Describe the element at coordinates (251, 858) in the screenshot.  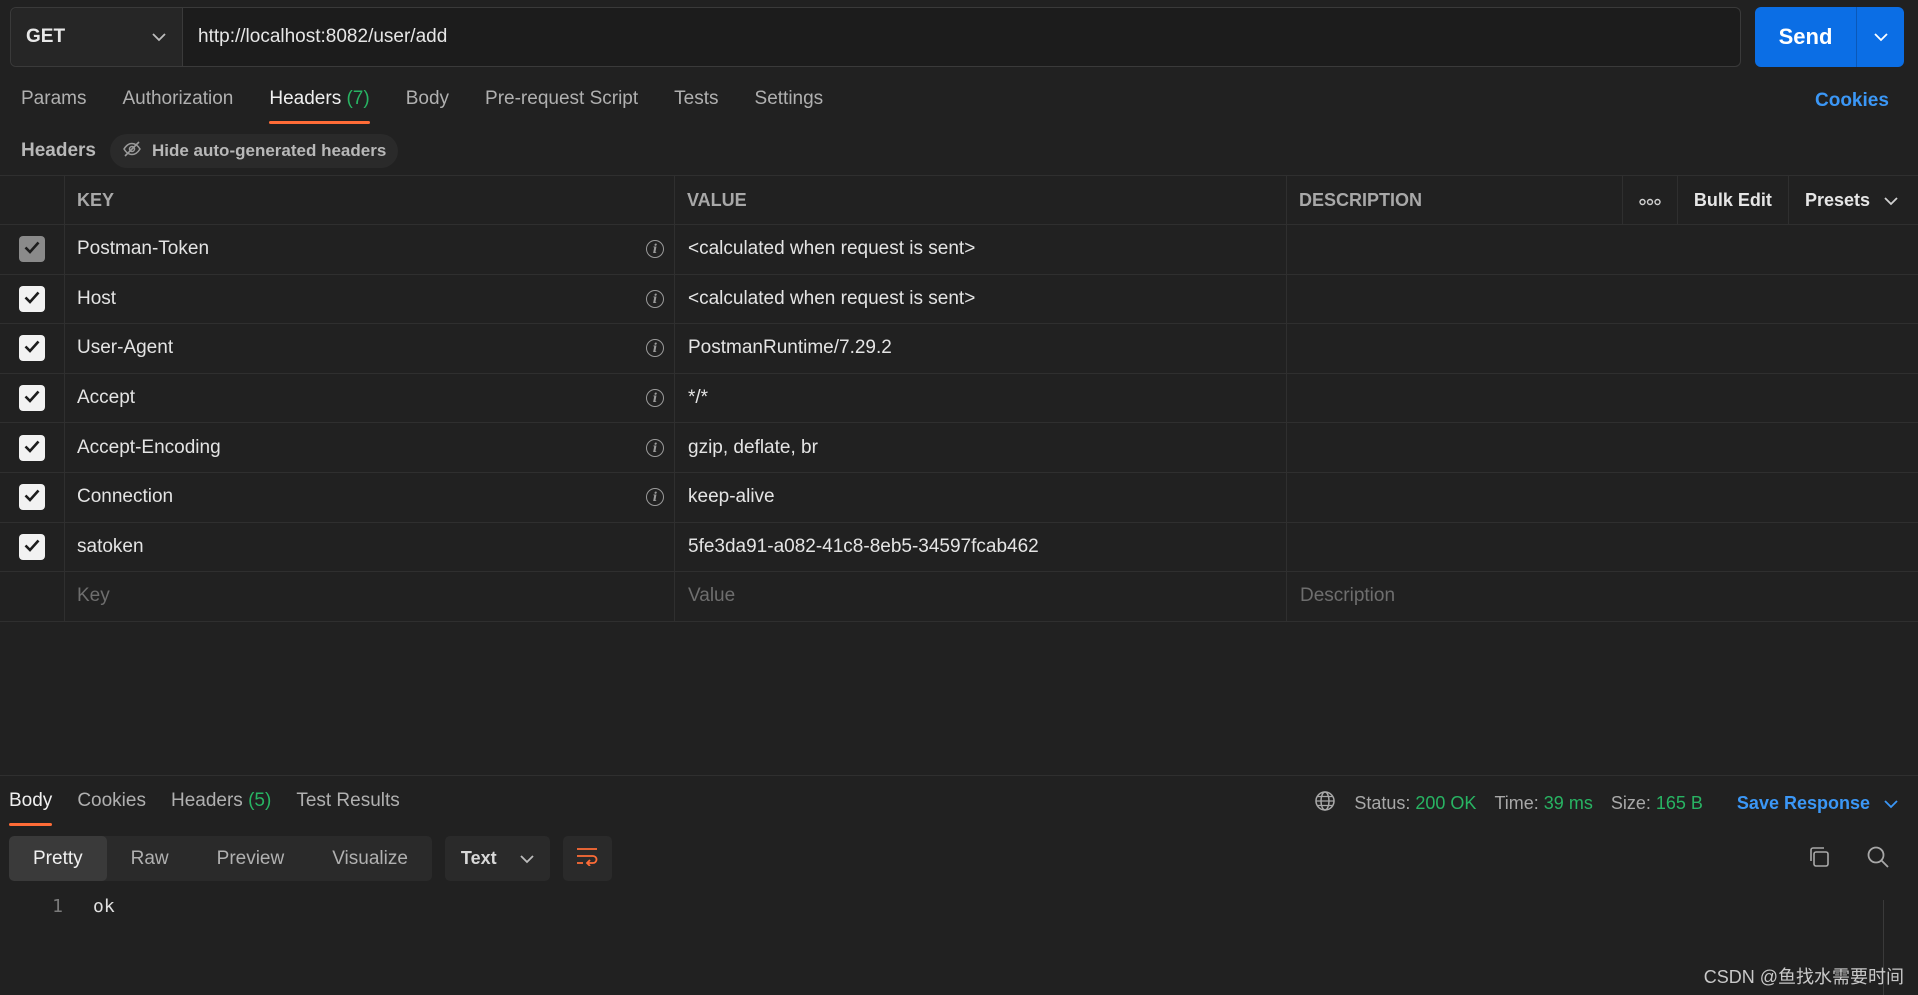
I see `view-mode-preview: Preview` at that location.